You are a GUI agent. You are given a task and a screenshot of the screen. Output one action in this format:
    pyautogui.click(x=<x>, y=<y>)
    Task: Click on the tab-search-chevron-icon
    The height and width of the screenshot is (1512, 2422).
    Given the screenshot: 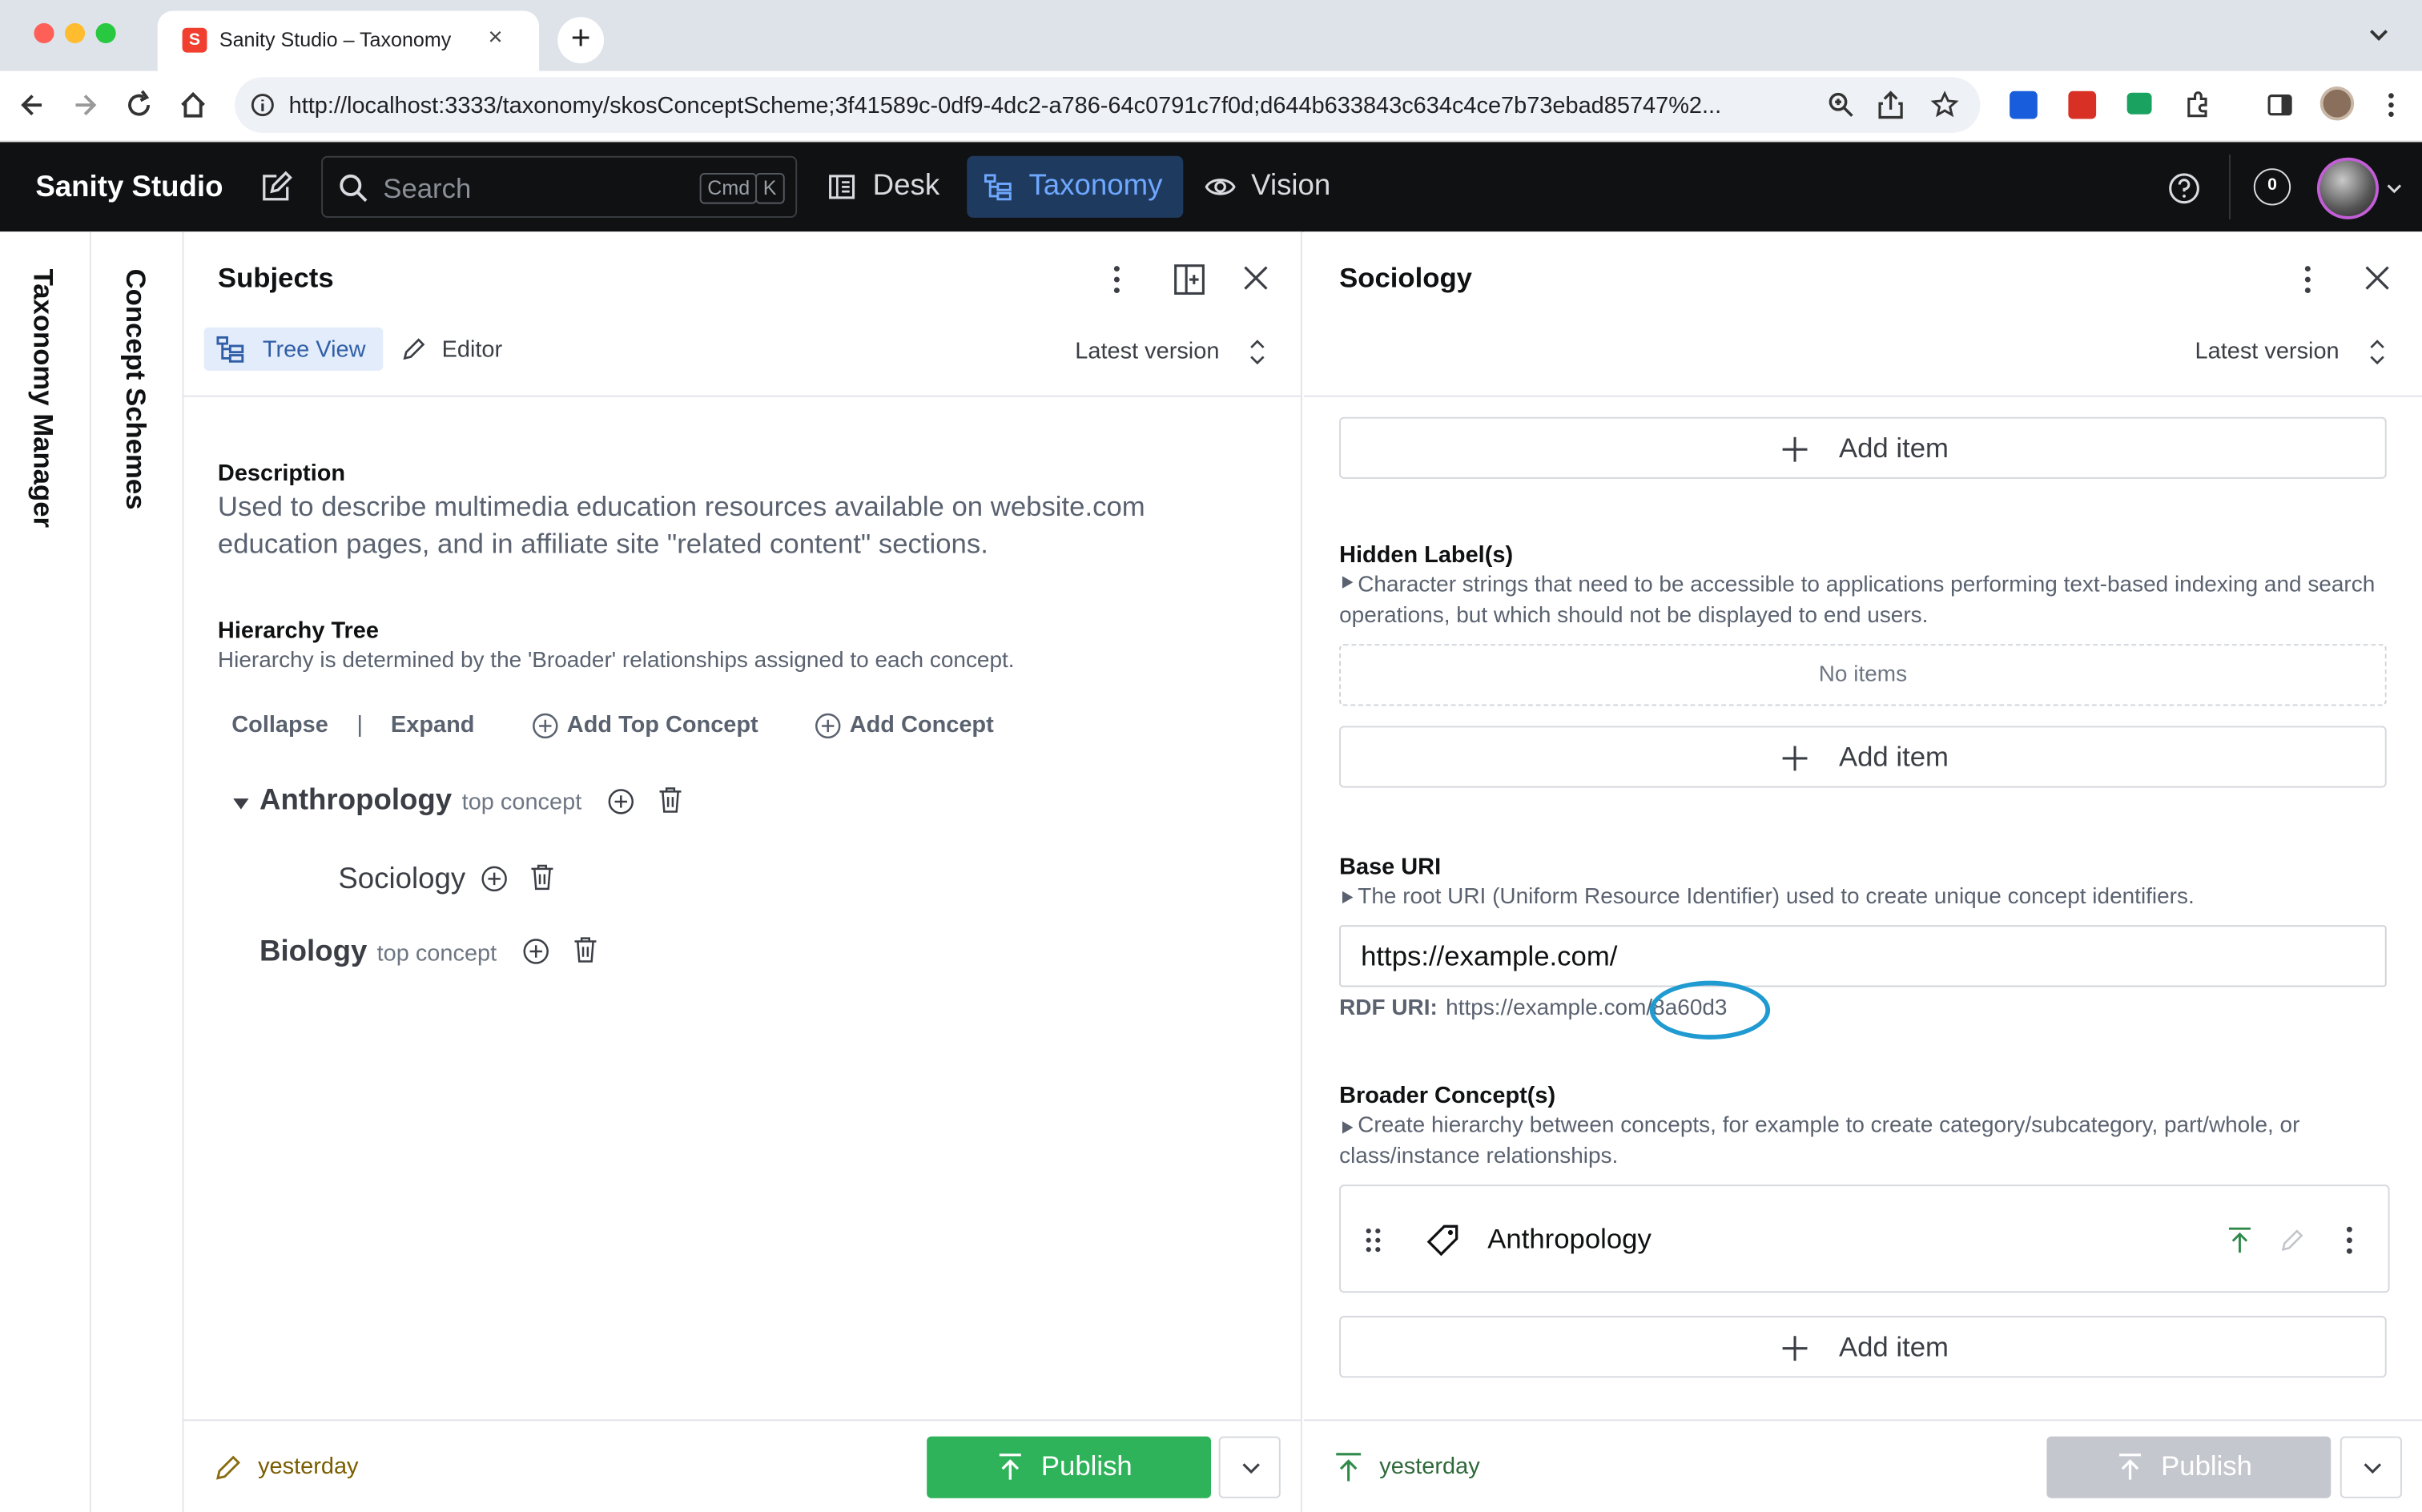 What is the action you would take?
    pyautogui.click(x=2379, y=34)
    